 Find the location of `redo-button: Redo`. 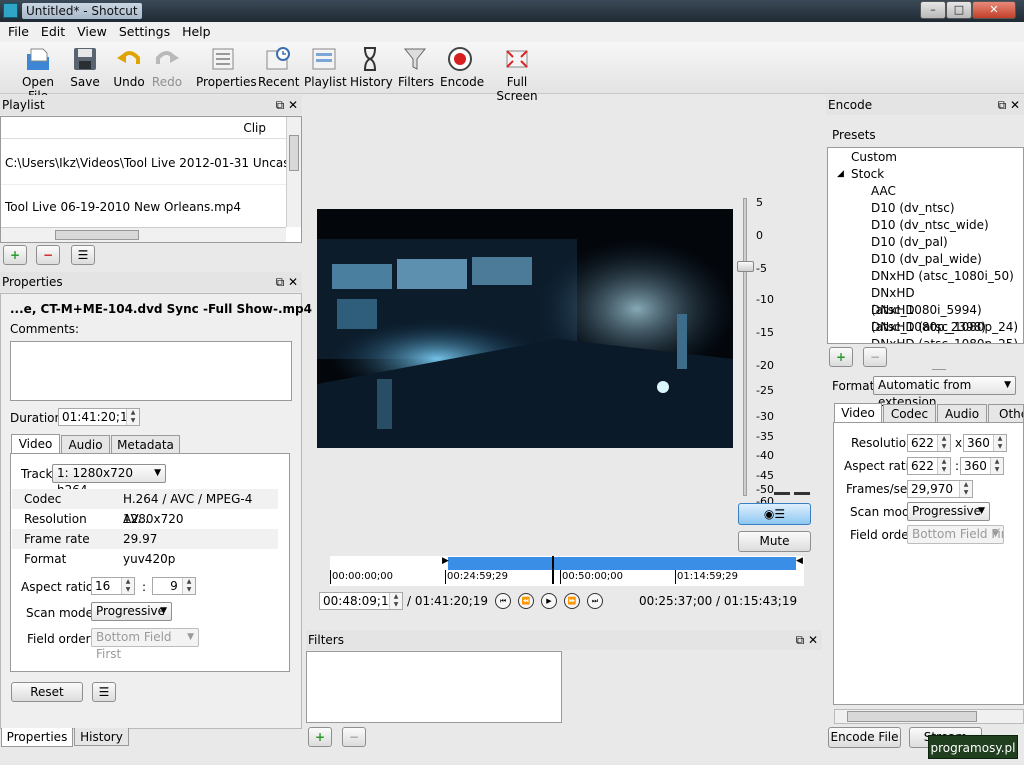

redo-button: Redo is located at coordinates (167, 67).